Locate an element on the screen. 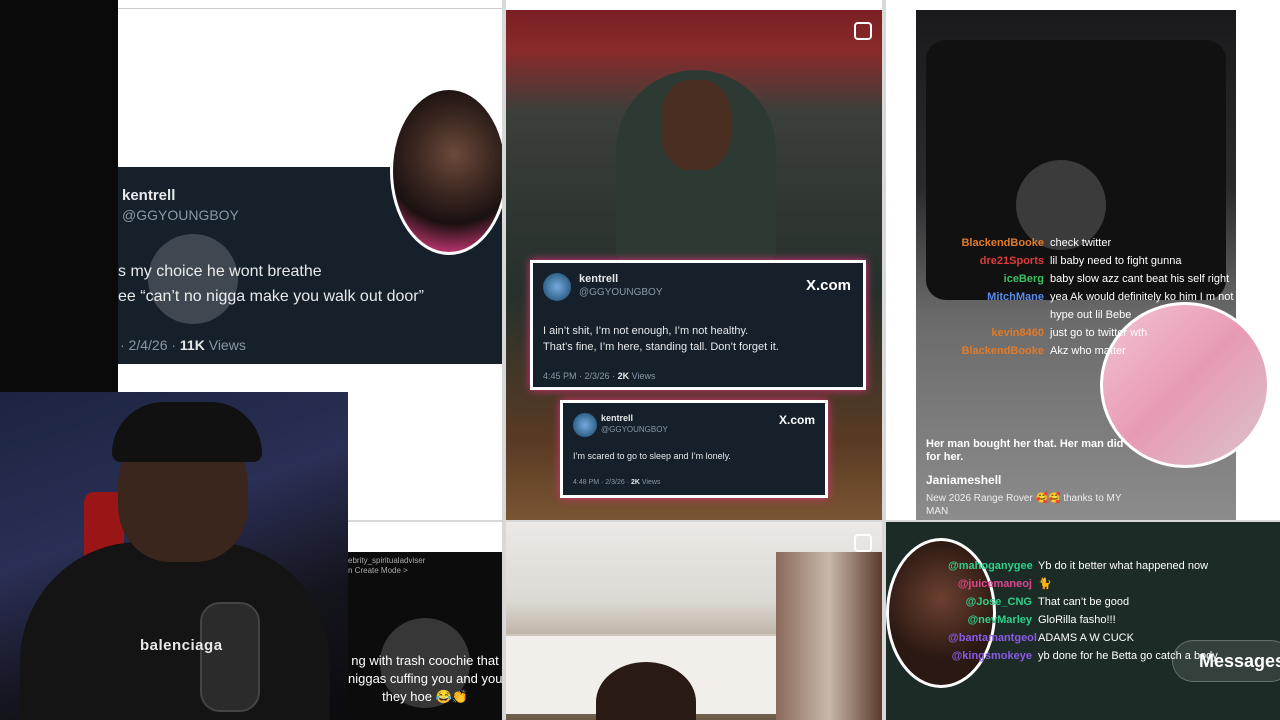 The height and width of the screenshot is (720, 1280). chat-text: Yb do it better what happened now is located at coordinates (1123, 566).